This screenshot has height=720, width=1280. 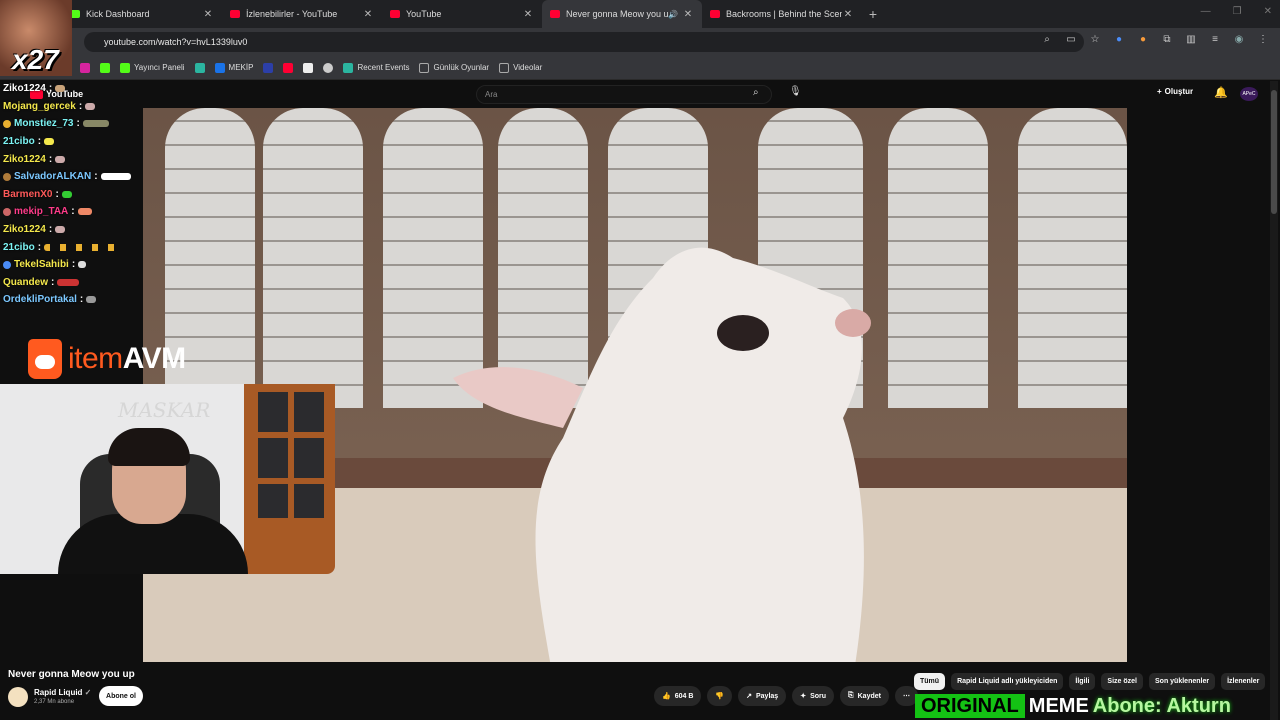 What do you see at coordinates (818, 696) in the screenshot?
I see `ask-label: Soru` at bounding box center [818, 696].